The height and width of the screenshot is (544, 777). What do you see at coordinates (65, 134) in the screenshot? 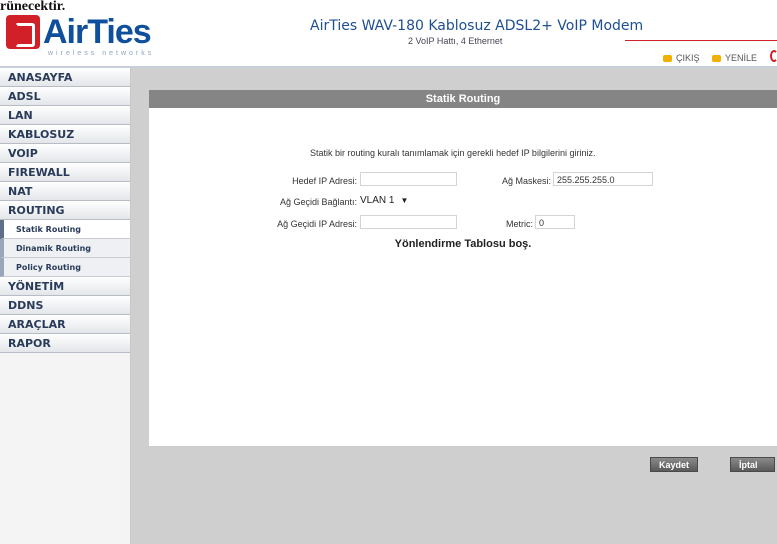
I see `sidebar-item-kablosuz: KABLOSUZ` at bounding box center [65, 134].